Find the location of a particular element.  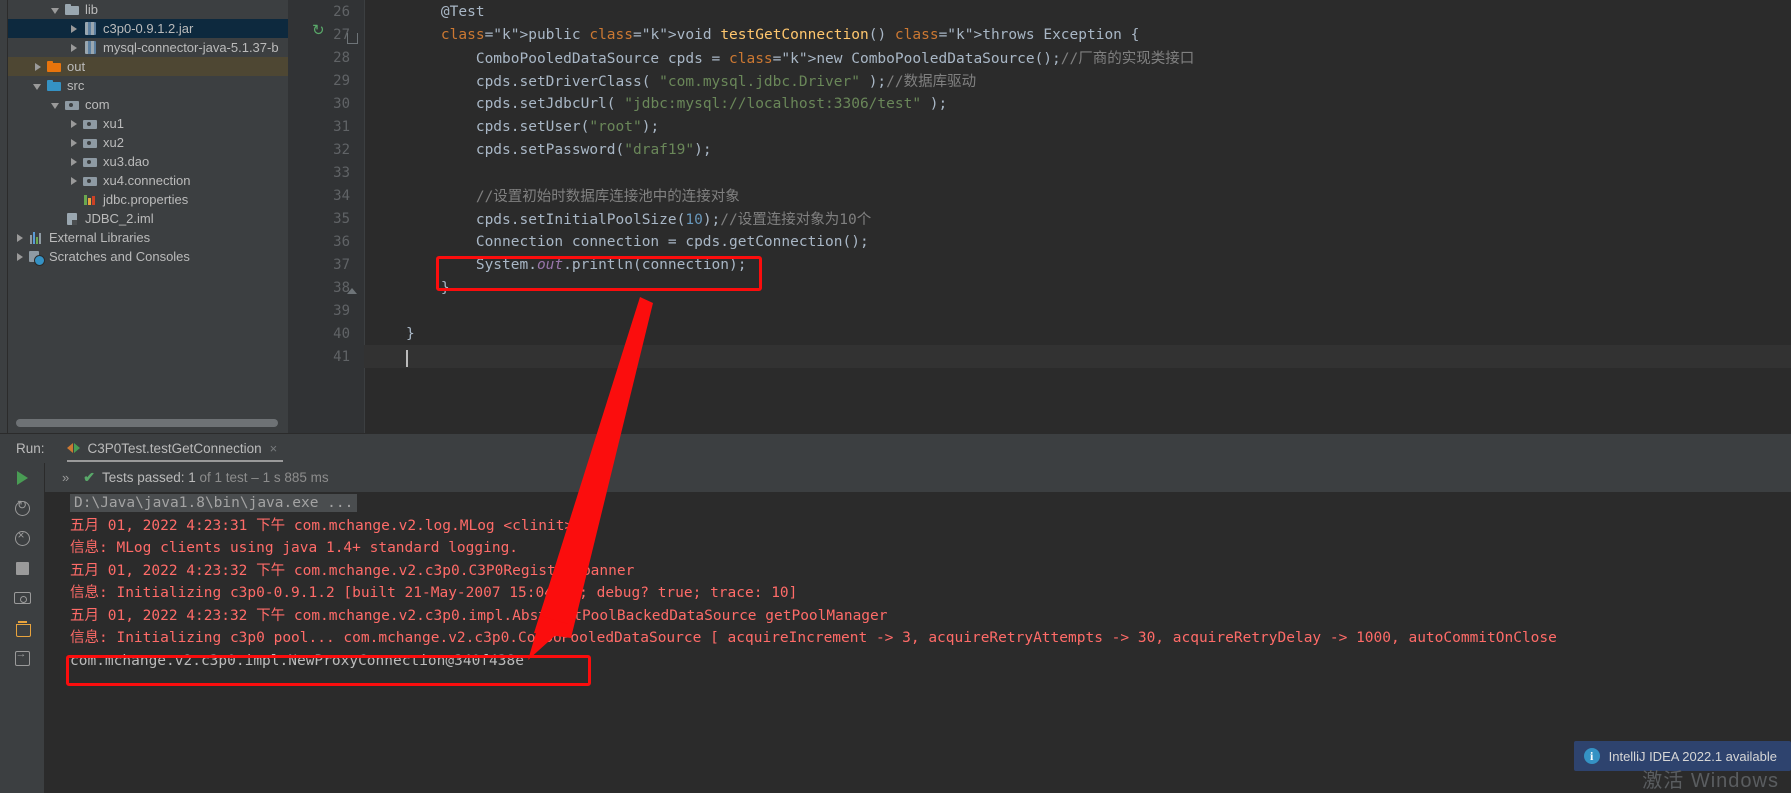

stop-button is located at coordinates (22, 568).